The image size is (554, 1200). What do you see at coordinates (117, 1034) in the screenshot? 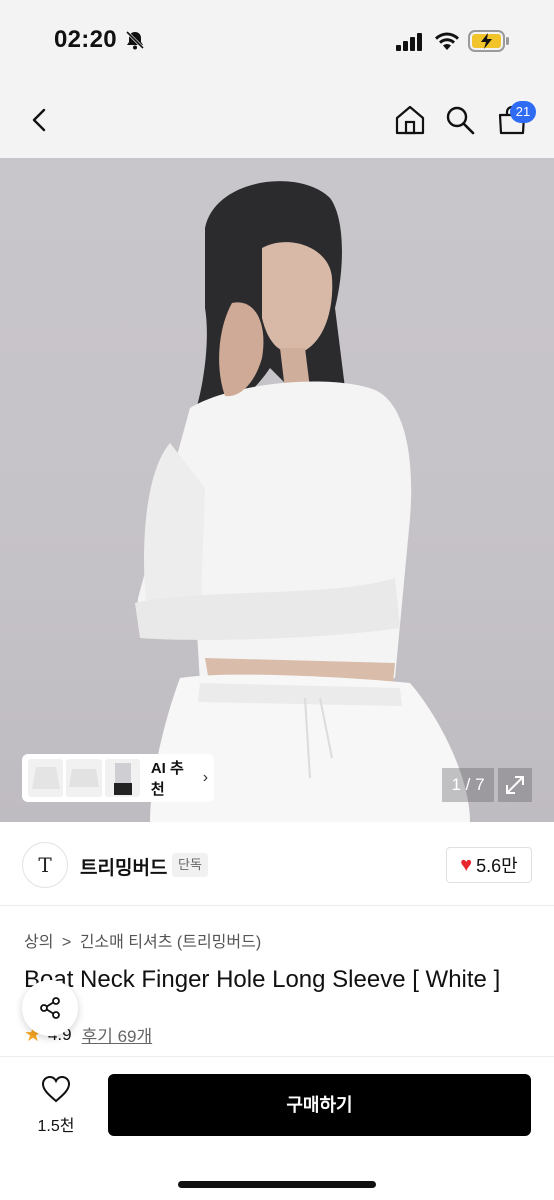
I see `review-count-link: 후기 69개` at bounding box center [117, 1034].